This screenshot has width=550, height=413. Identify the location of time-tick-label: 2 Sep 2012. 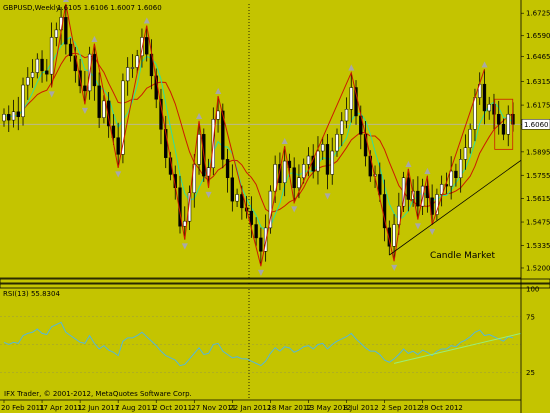
(402, 408).